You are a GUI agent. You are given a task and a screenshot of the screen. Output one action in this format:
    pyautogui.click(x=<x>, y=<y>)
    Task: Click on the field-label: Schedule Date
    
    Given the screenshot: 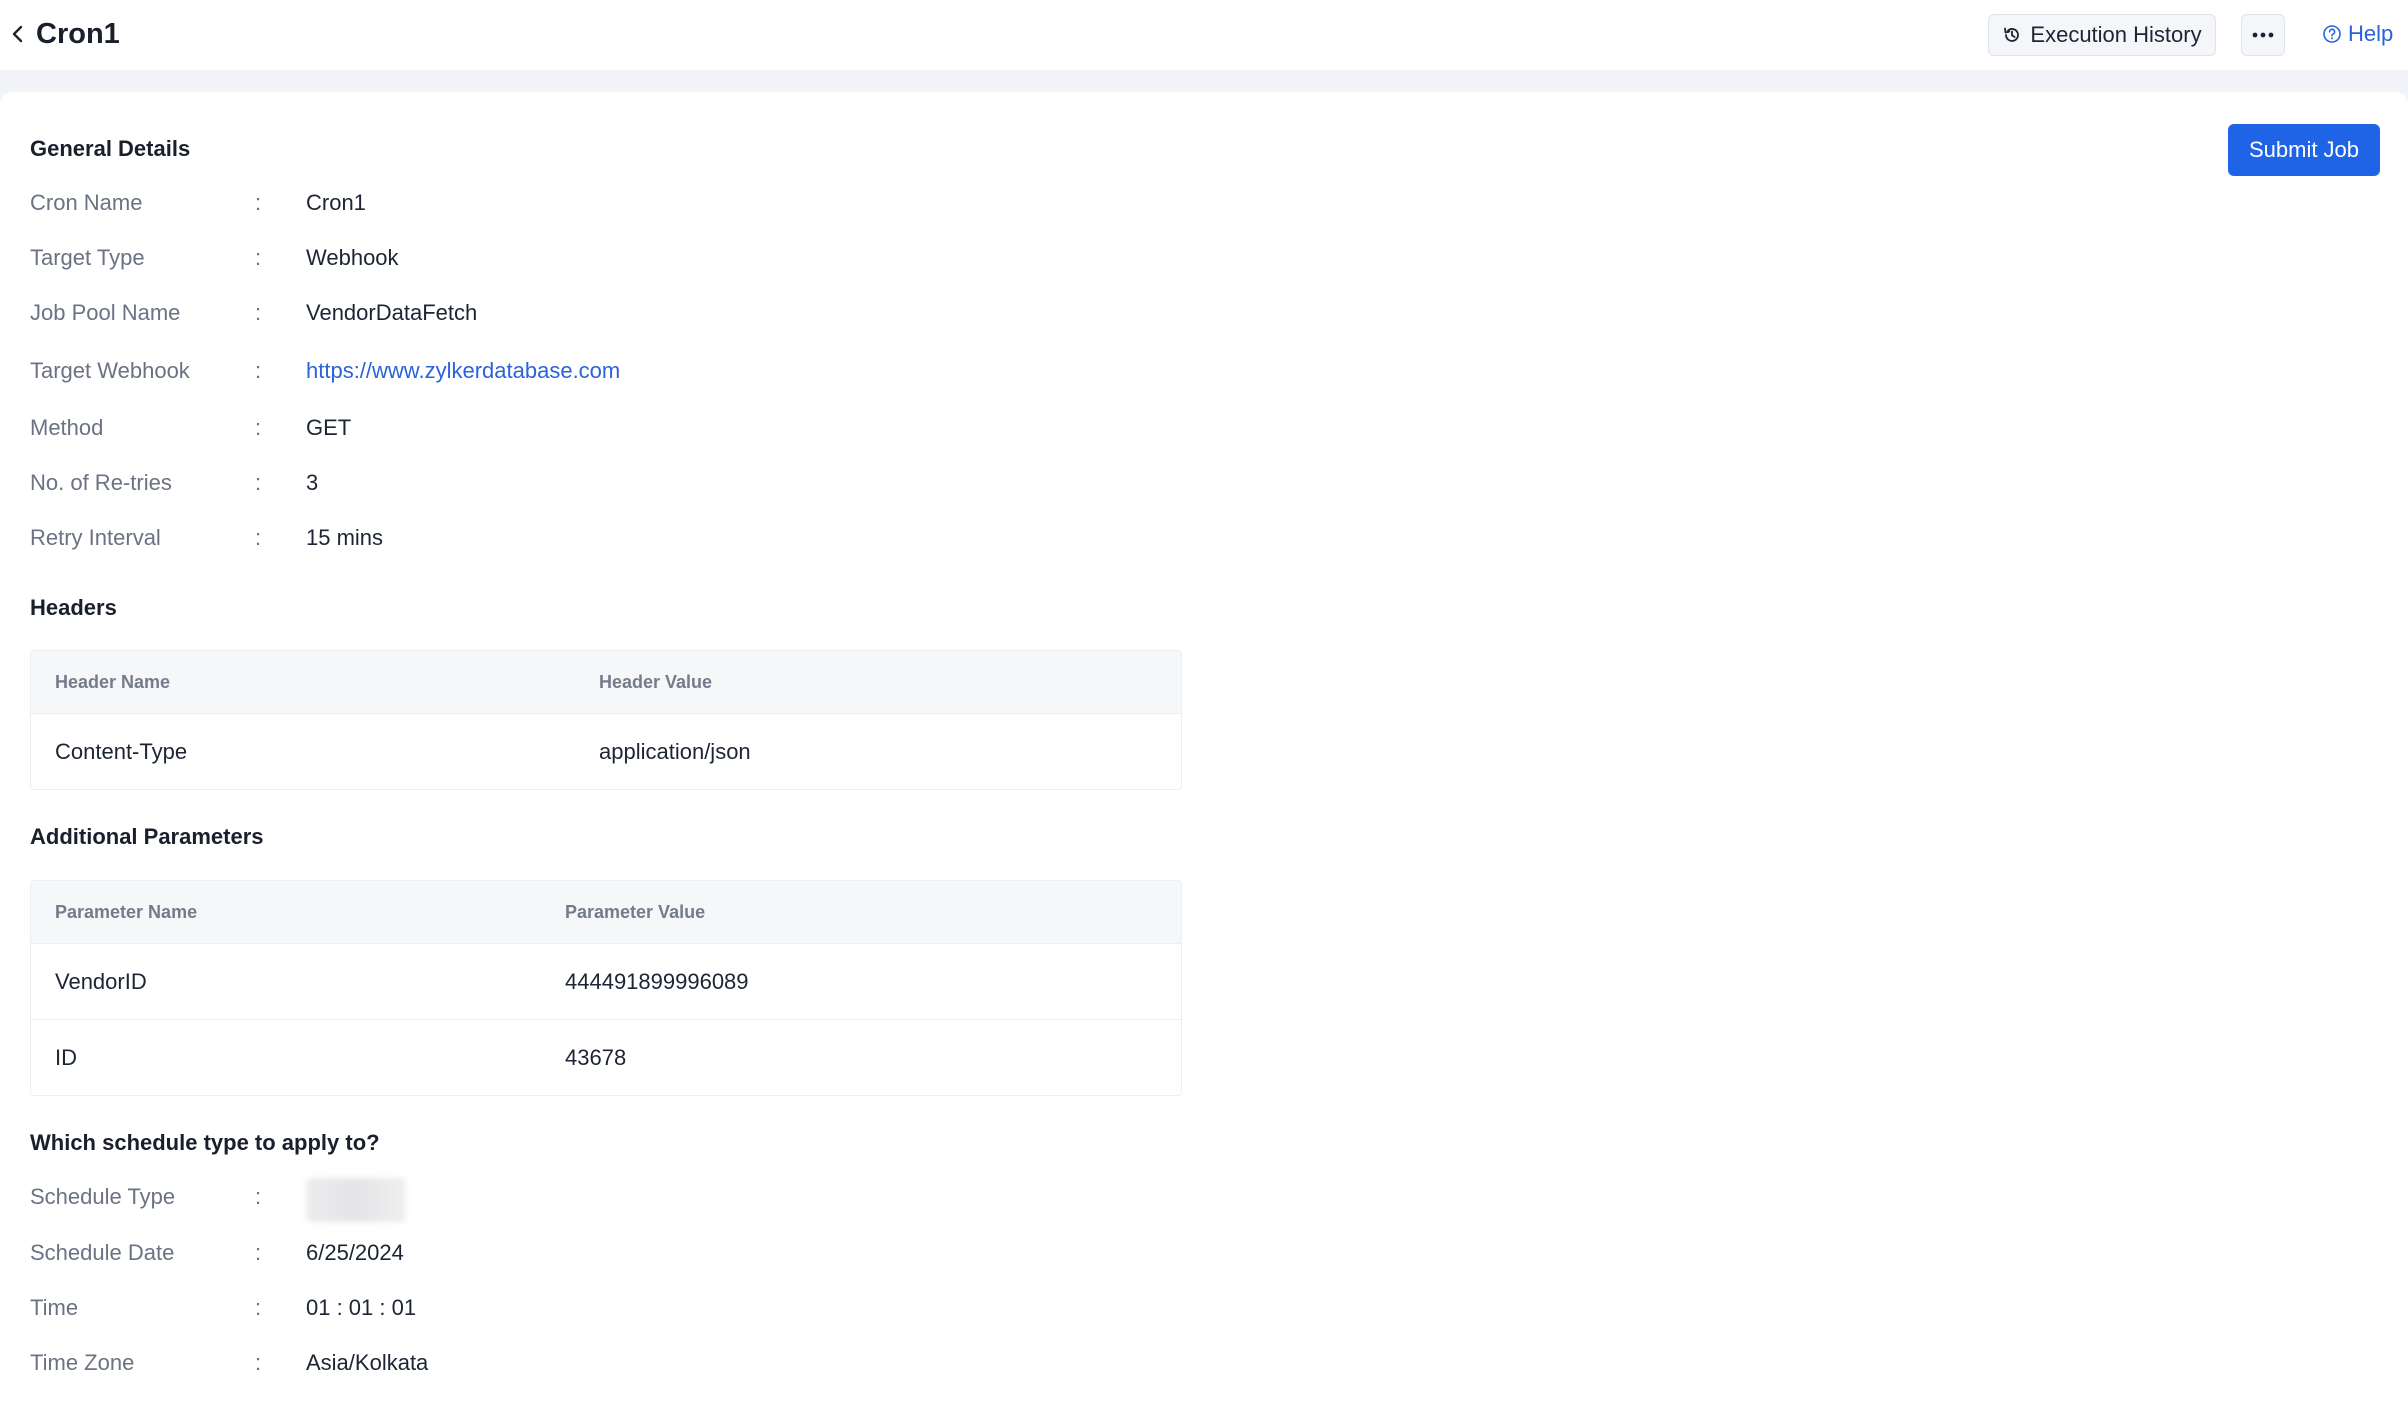 What is the action you would take?
    pyautogui.click(x=102, y=1252)
    